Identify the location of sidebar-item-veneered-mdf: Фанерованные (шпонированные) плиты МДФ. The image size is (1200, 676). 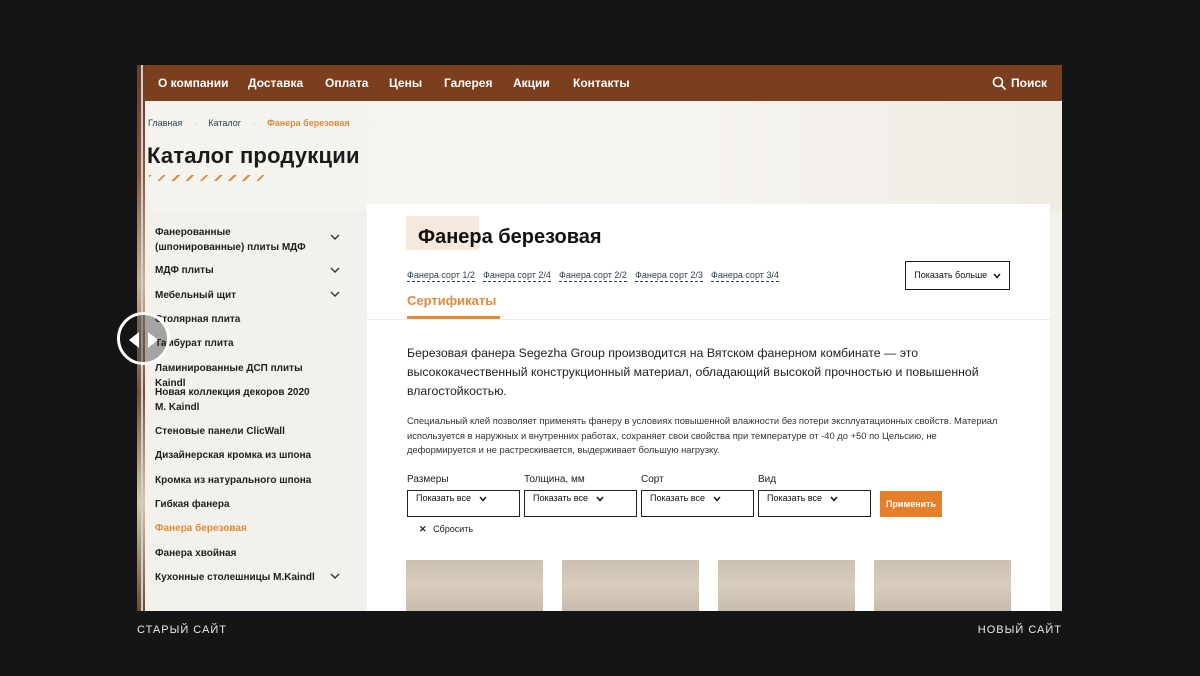
(247, 240).